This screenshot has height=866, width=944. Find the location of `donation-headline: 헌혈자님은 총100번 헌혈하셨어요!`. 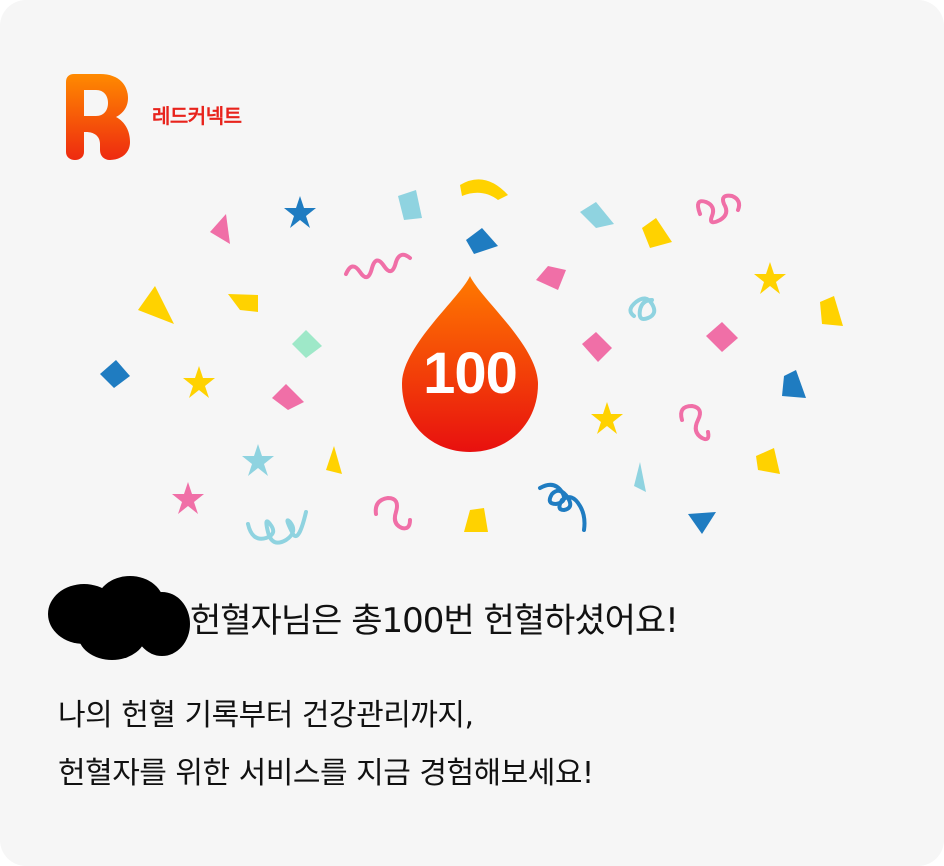

donation-headline: 헌혈자님은 총100번 헌혈하셨어요! is located at coordinates (434, 621).